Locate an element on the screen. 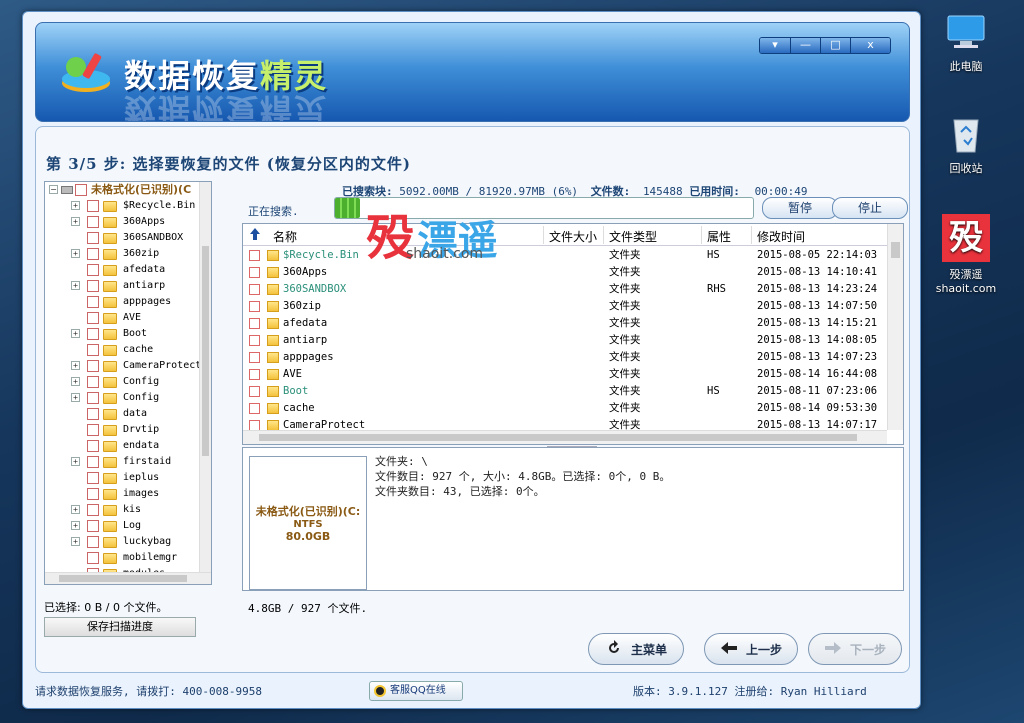 The width and height of the screenshot is (1024, 723). tree-item: + kis is located at coordinates (122, 510).